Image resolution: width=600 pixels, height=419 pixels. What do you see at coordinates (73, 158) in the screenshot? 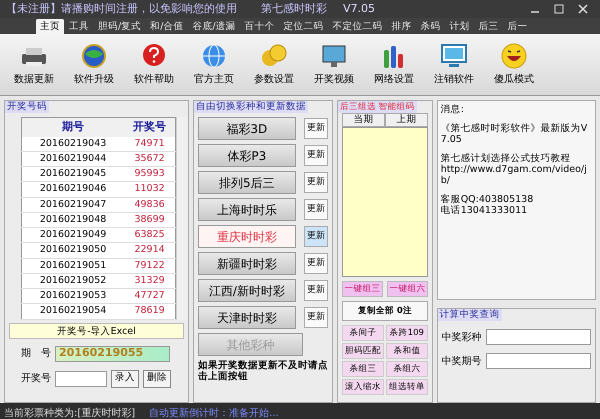
I see `table-cell: 20160219044` at bounding box center [73, 158].